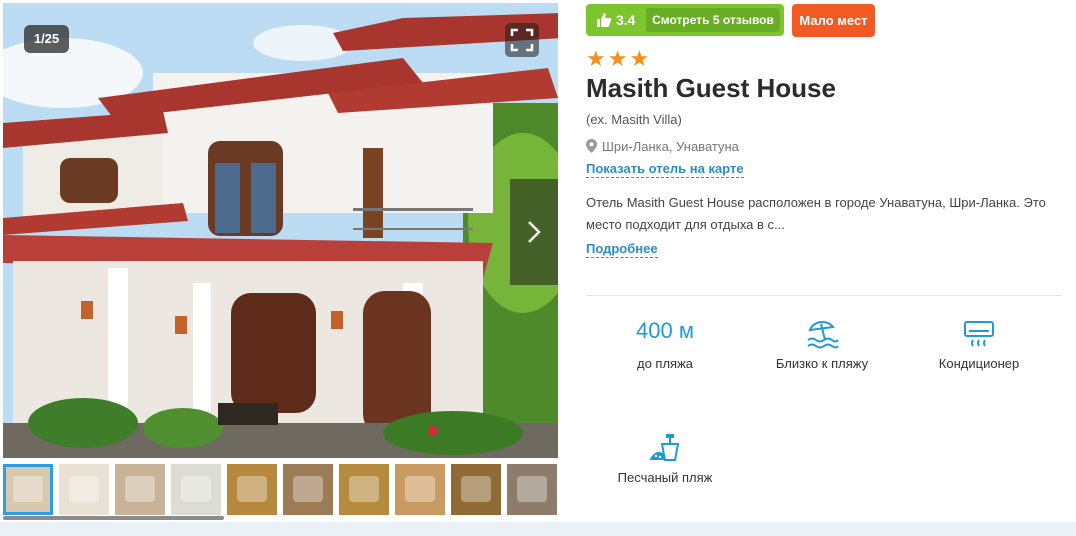  I want to click on next-photo-button, so click(534, 232).